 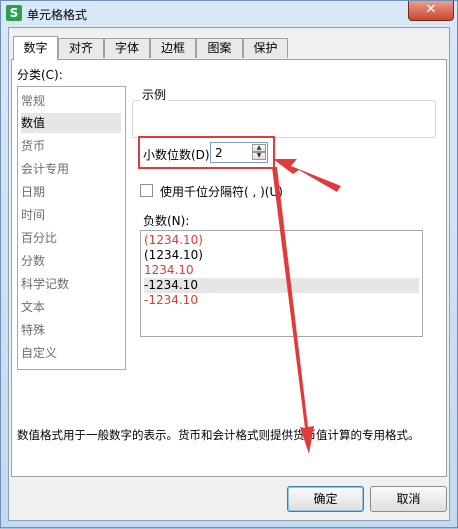 I want to click on dialog-title: 单元格格式, so click(x=57, y=15).